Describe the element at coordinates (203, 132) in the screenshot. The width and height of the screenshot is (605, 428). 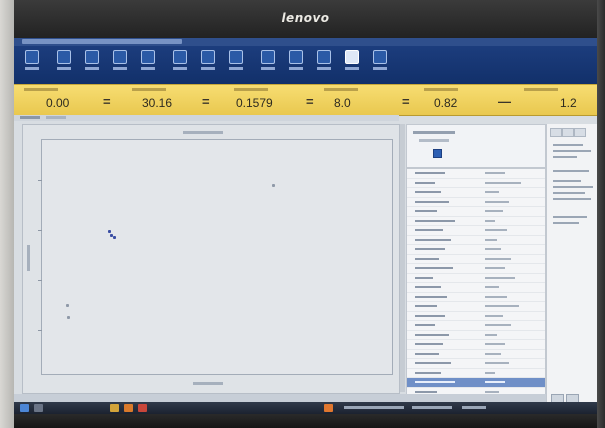
I see `plot-title` at that location.